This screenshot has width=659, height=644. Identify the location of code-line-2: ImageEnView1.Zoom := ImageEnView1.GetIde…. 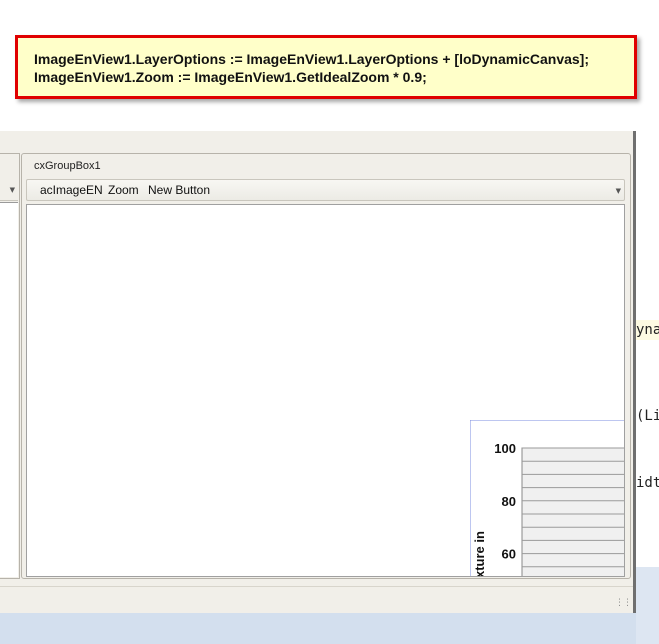
(230, 77).